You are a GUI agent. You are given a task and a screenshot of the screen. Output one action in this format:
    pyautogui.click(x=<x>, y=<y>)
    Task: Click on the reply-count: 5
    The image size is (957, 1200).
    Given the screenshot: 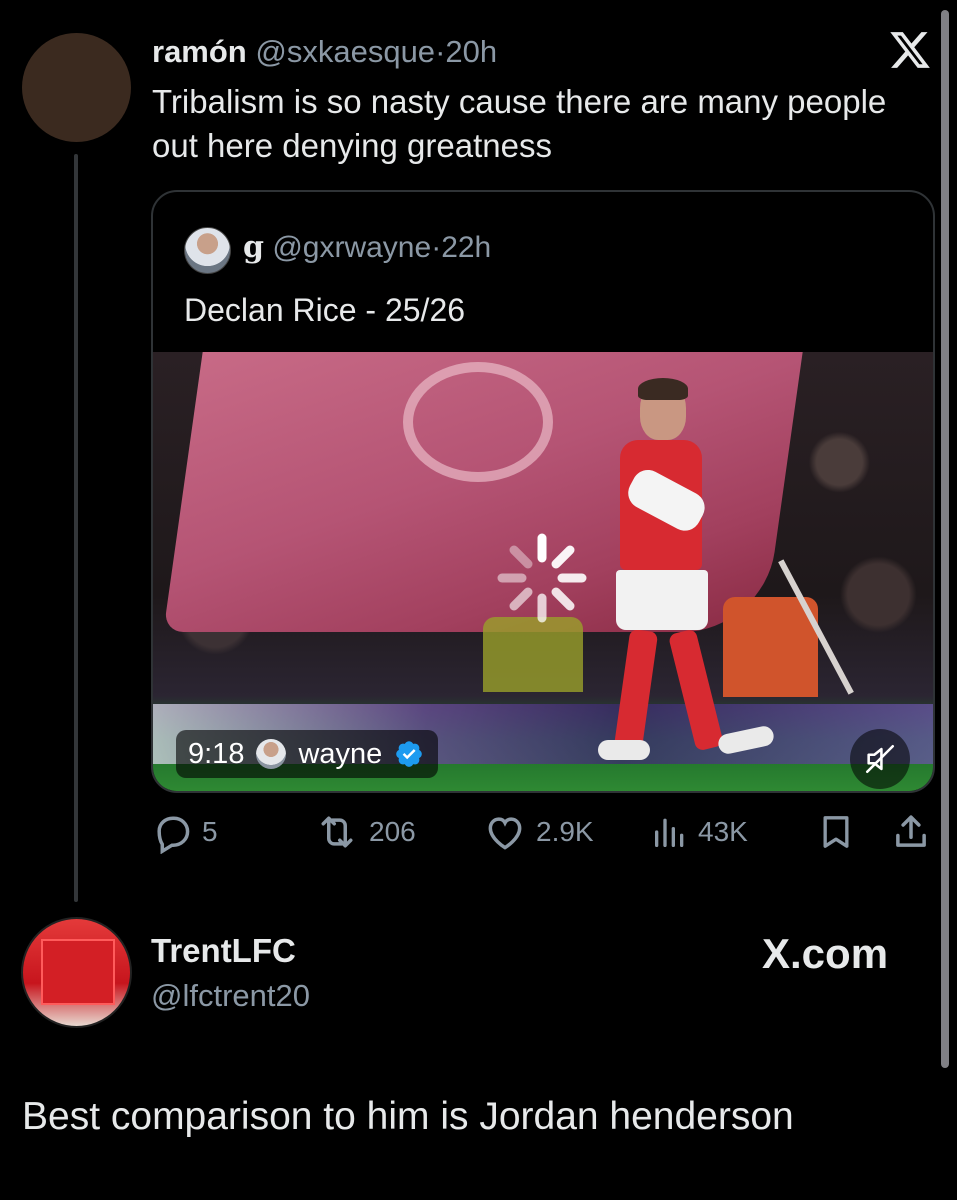 What is the action you would take?
    pyautogui.click(x=210, y=831)
    